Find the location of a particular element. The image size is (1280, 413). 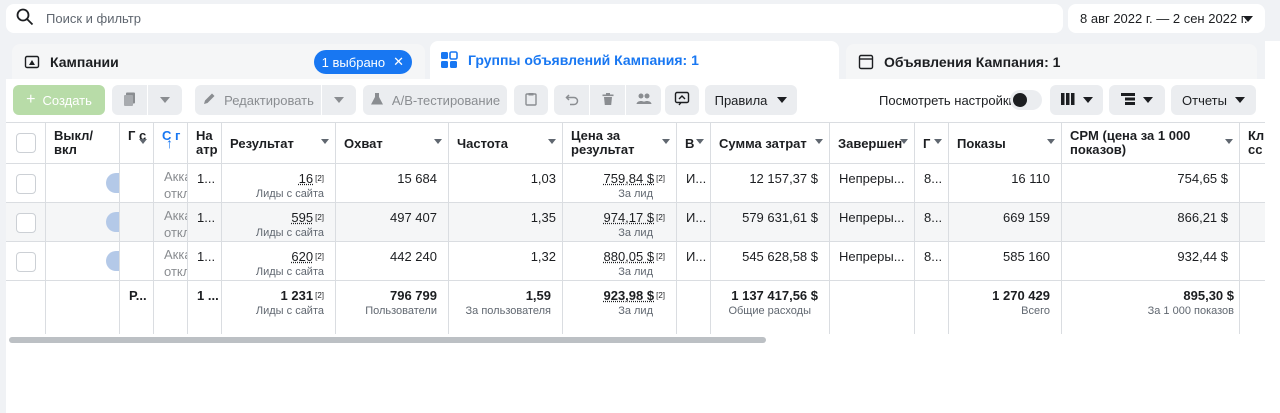

header-frequency: Частота is located at coordinates (506, 143).